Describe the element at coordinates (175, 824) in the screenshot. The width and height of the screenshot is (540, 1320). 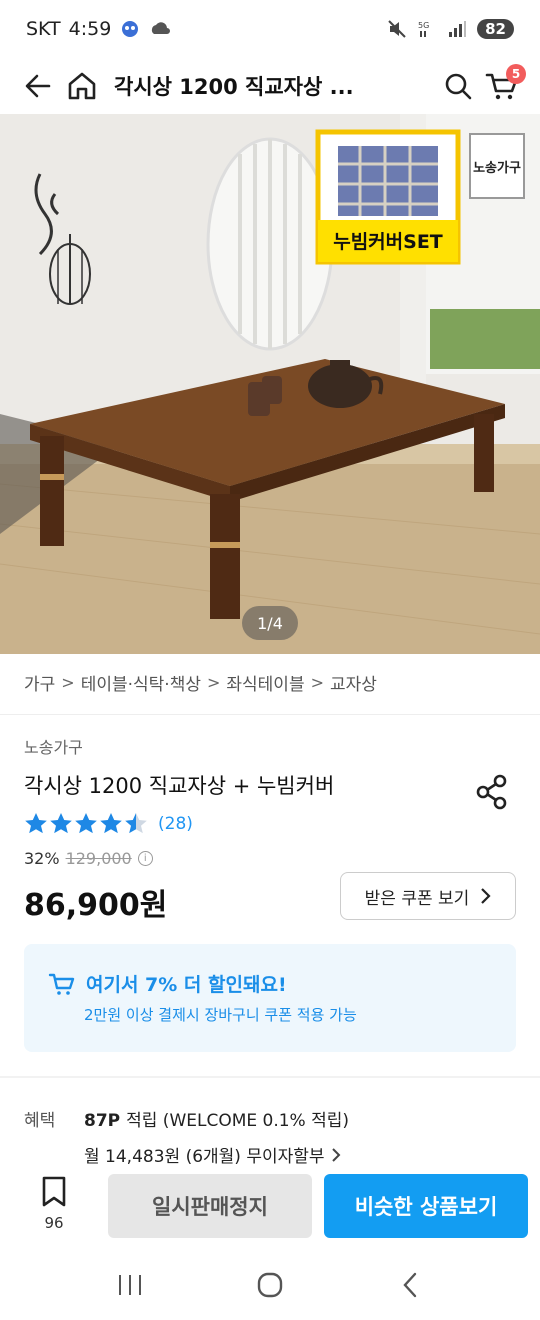
I see `review-count-link: (28)` at that location.